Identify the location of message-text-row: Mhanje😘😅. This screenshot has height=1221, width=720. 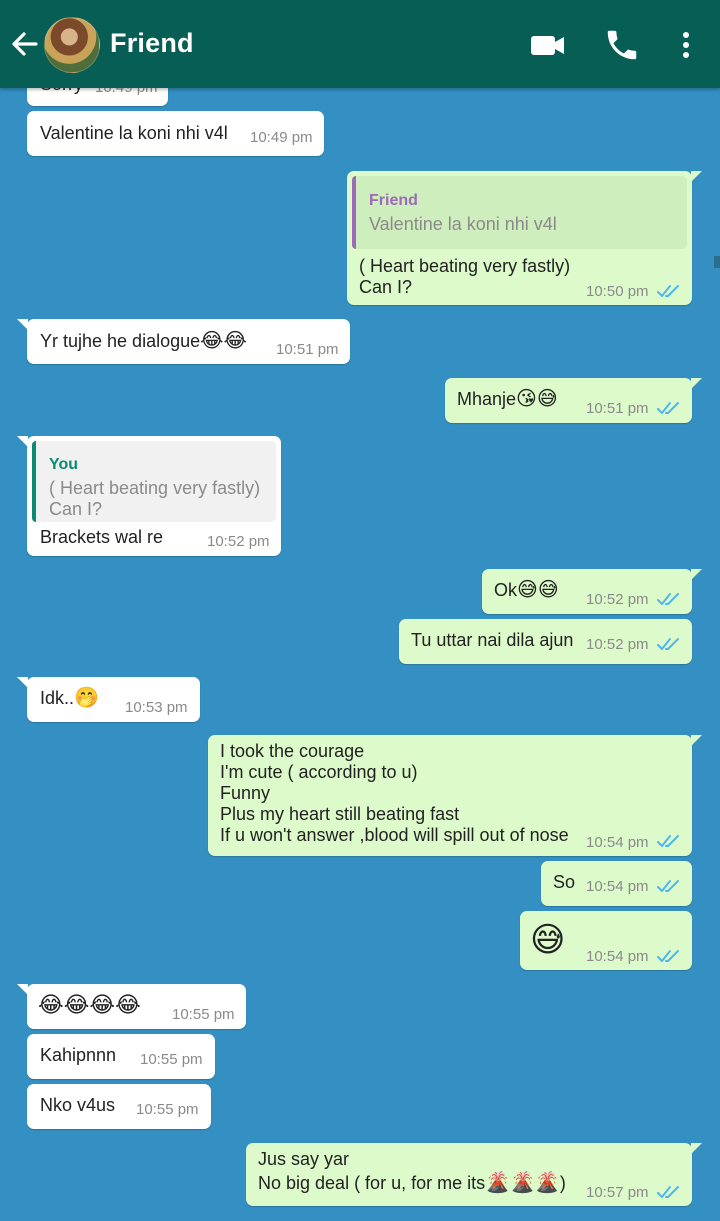
(507, 399).